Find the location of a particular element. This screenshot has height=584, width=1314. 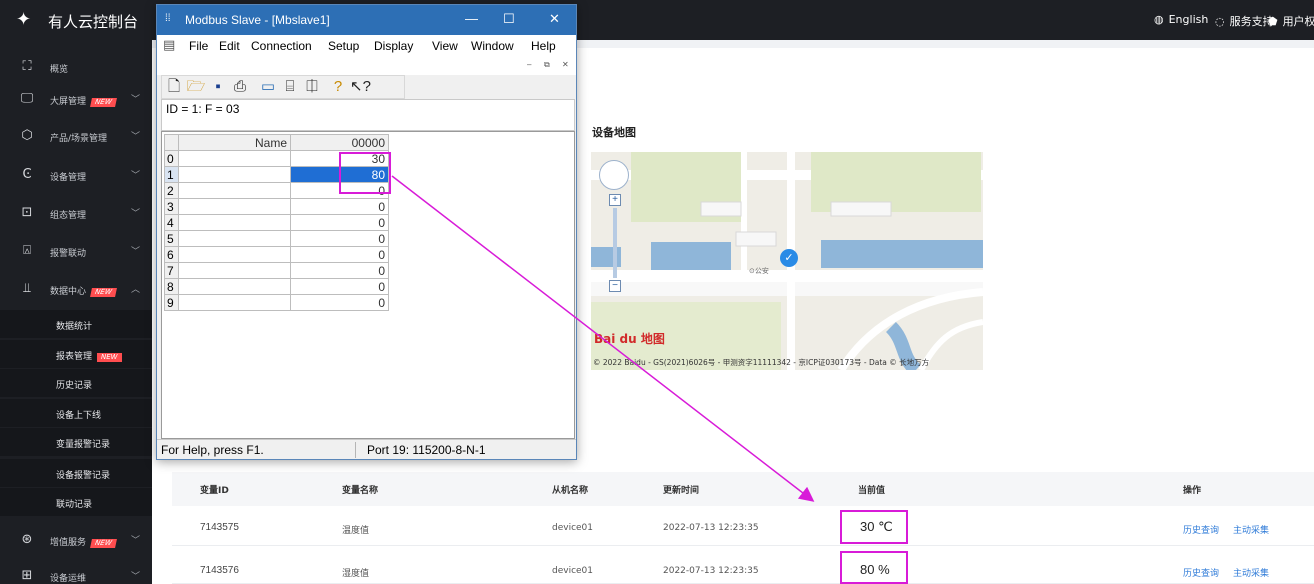

grid-row-index: 2 is located at coordinates (171, 190).